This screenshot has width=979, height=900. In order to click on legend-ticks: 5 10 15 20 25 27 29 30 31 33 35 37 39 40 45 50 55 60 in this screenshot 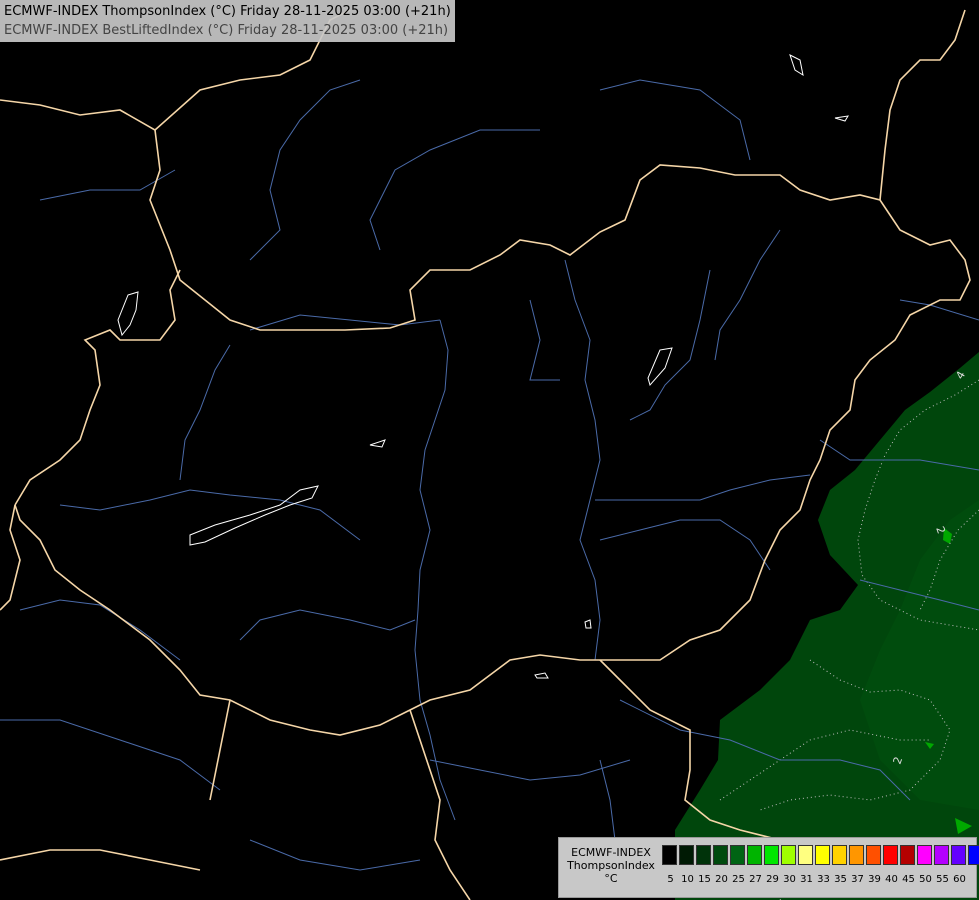, I will do `click(815, 879)`.